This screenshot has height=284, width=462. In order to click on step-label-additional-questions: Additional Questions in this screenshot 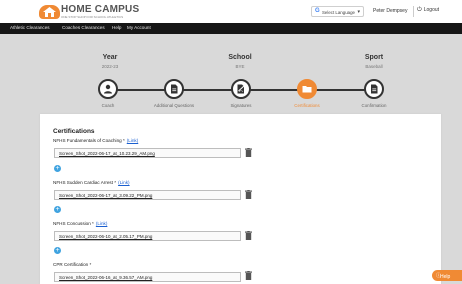, I will do `click(174, 105)`.